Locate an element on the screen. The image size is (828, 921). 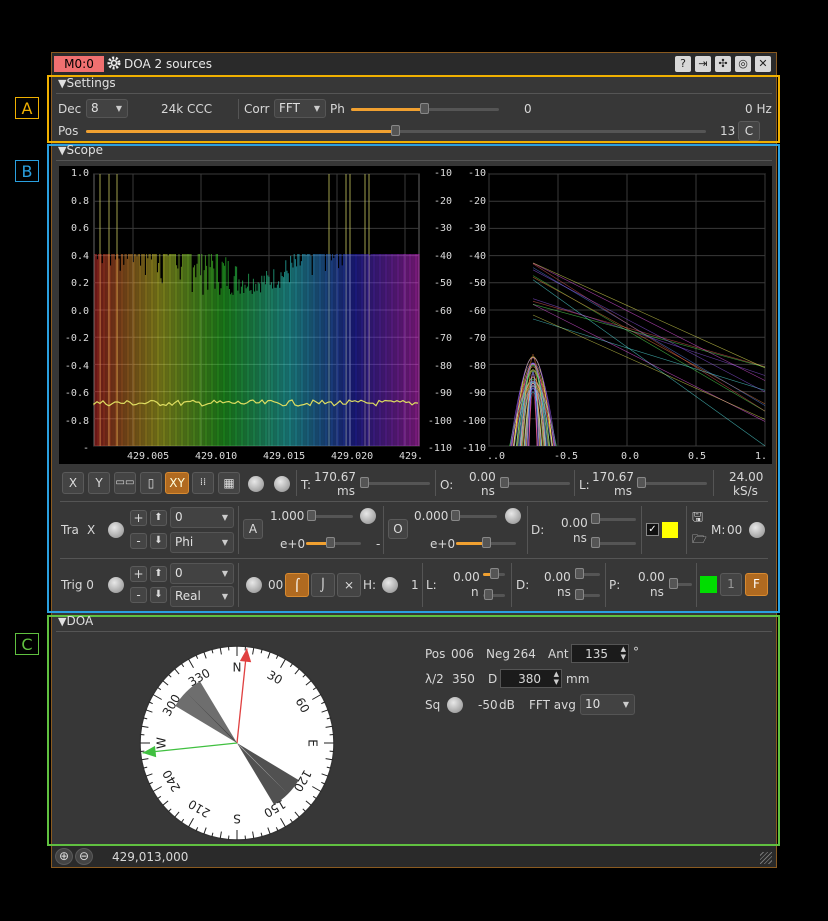
pos-slider-handle is located at coordinates (395, 130).